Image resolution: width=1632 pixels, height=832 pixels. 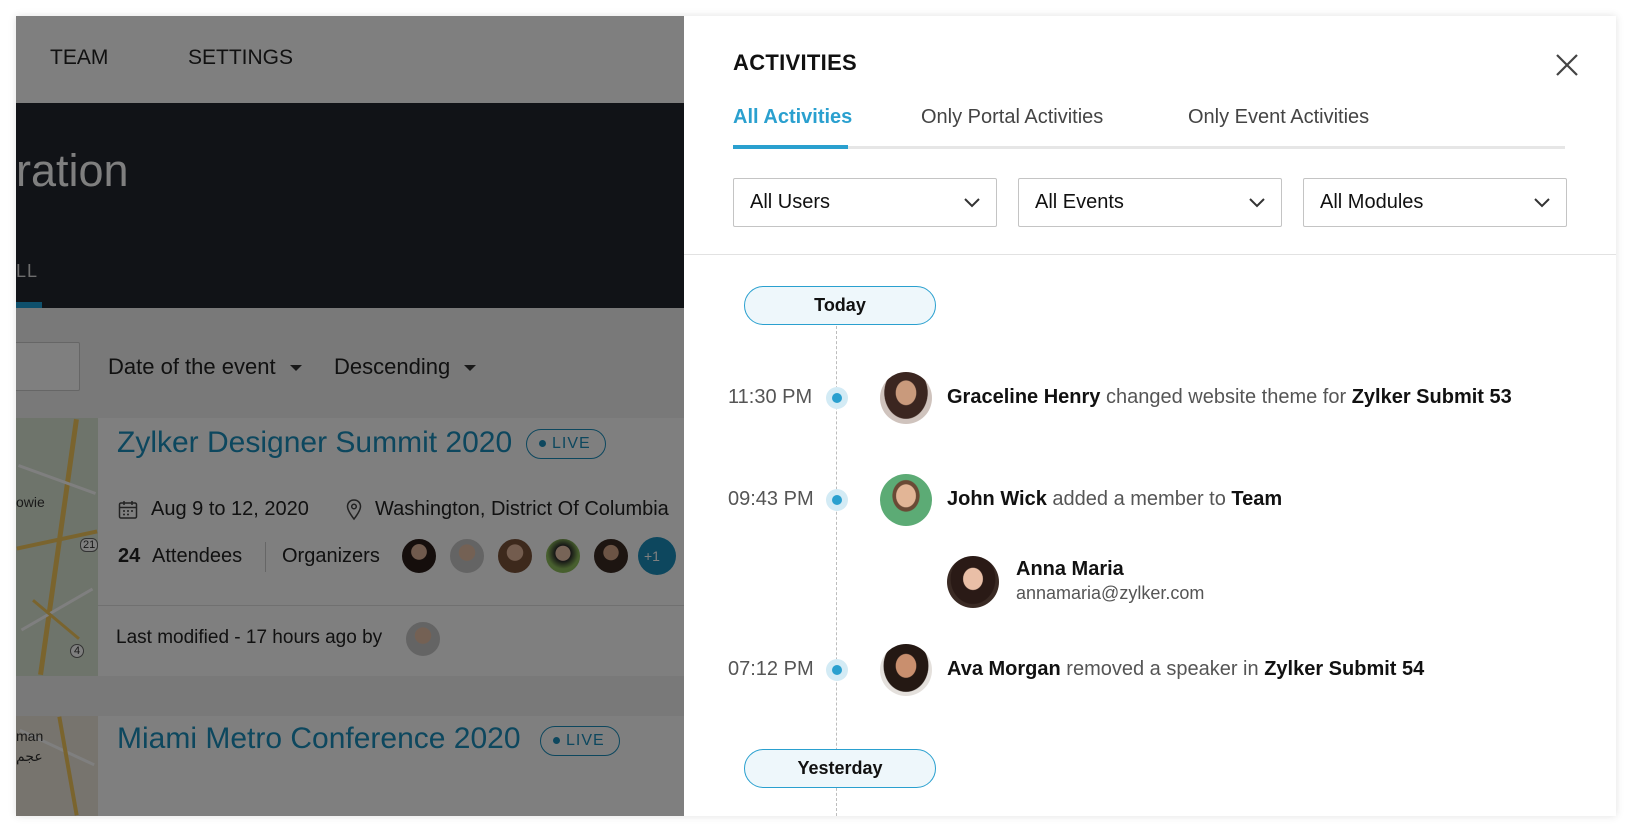 I want to click on close-icon, so click(x=1567, y=65).